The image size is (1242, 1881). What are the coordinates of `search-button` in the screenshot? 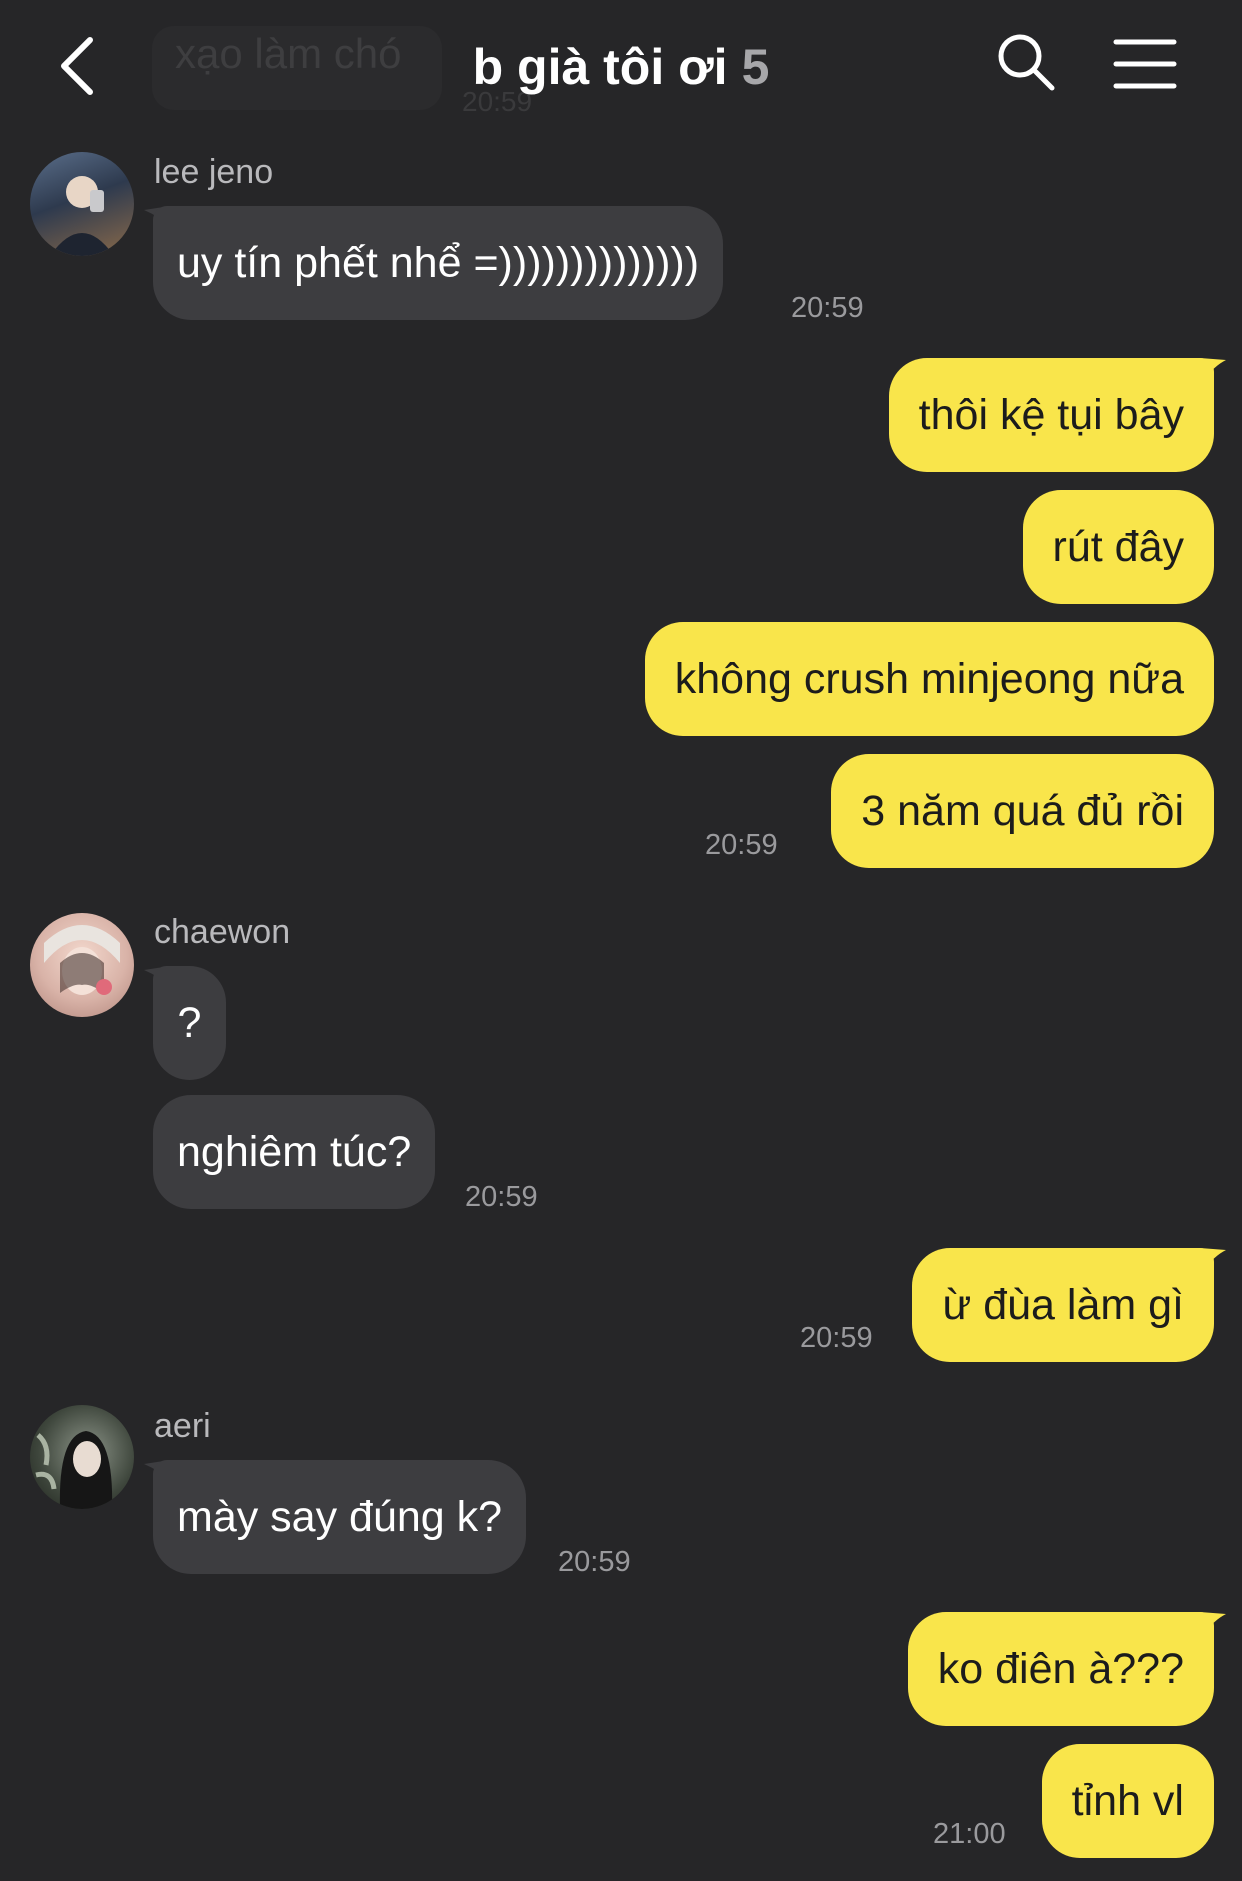 It's located at (1026, 62).